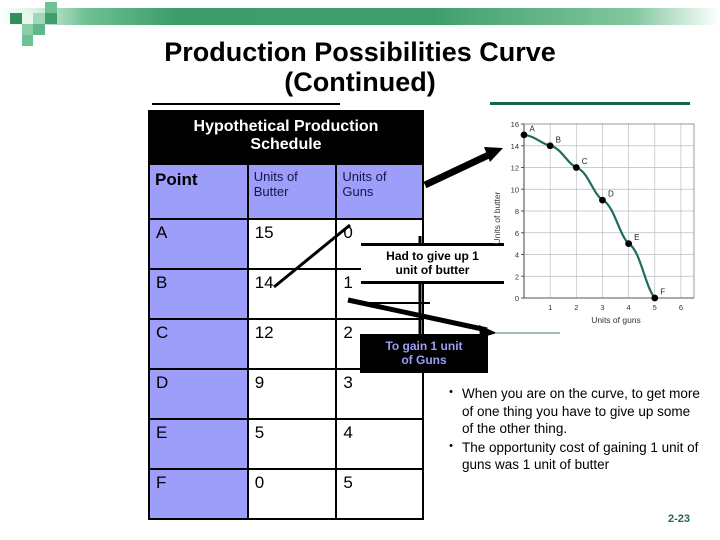 The width and height of the screenshot is (720, 540). What do you see at coordinates (616, 320) in the screenshot?
I see `chart-x-axis-label: Units of guns` at bounding box center [616, 320].